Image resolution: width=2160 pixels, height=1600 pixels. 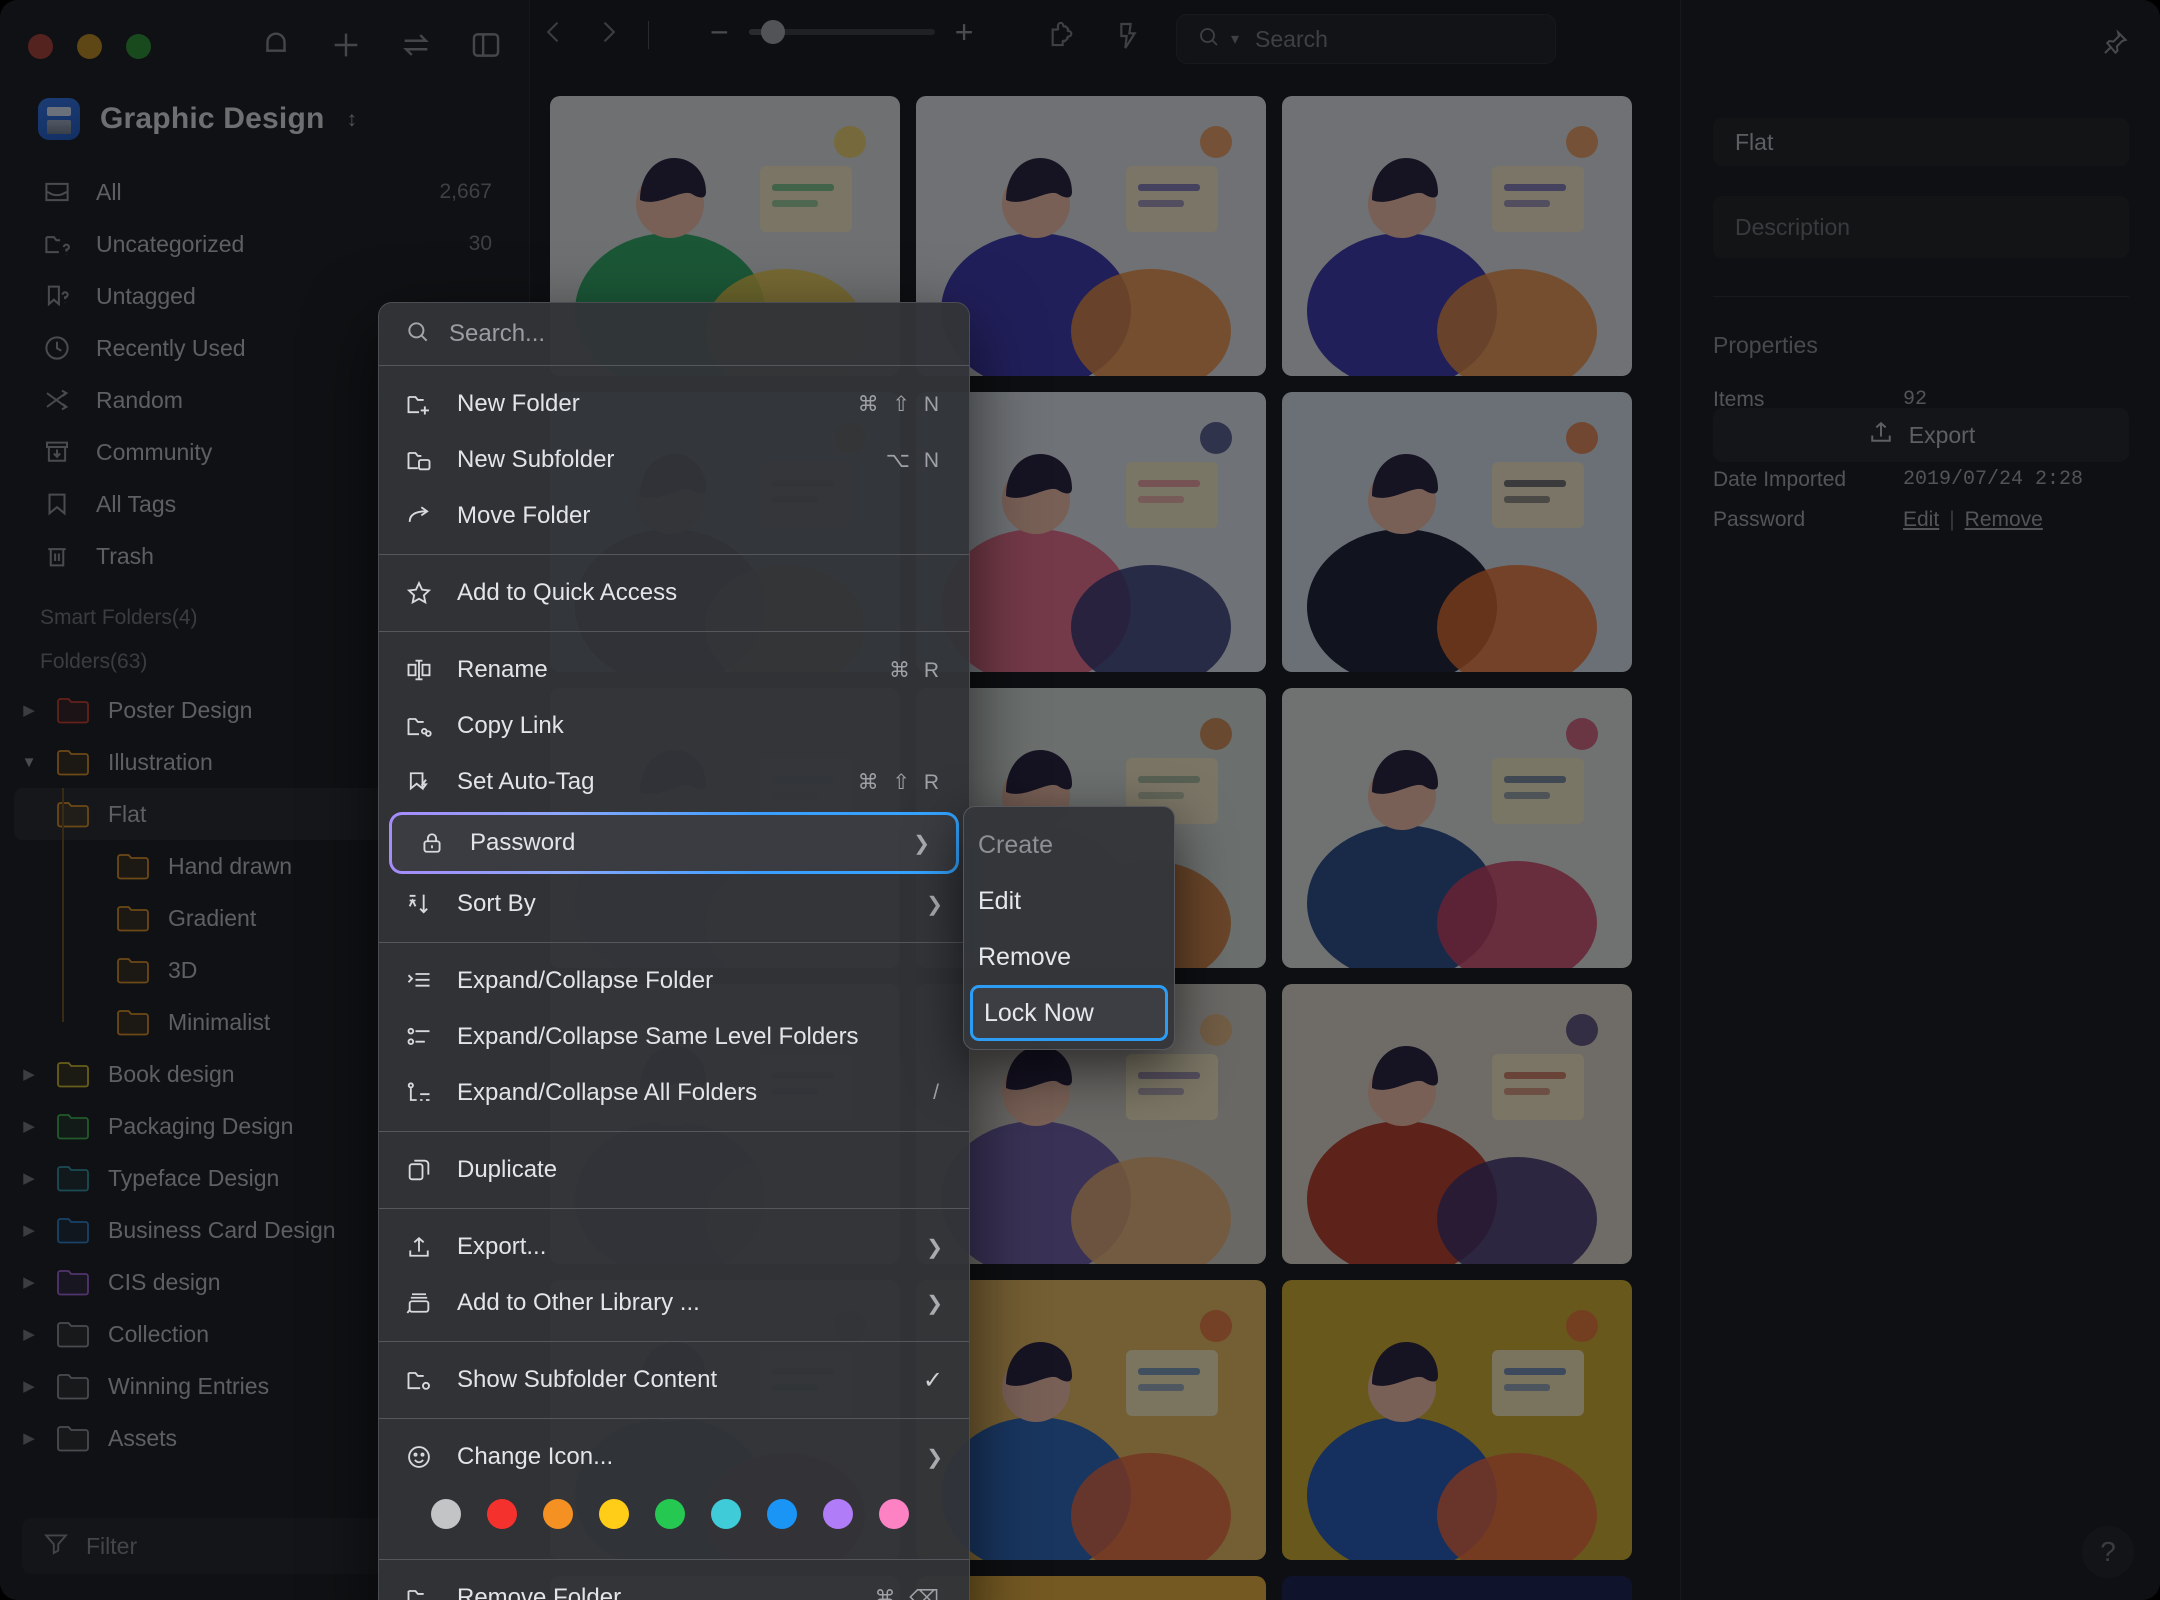 I want to click on menu-item-shortcut: /, so click(x=938, y=1092).